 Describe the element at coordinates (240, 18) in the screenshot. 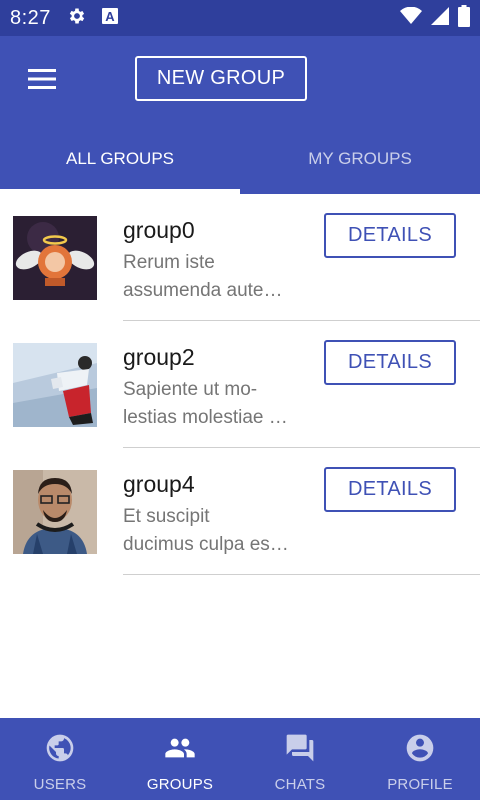

I see `status-bar: 8:27 A` at that location.